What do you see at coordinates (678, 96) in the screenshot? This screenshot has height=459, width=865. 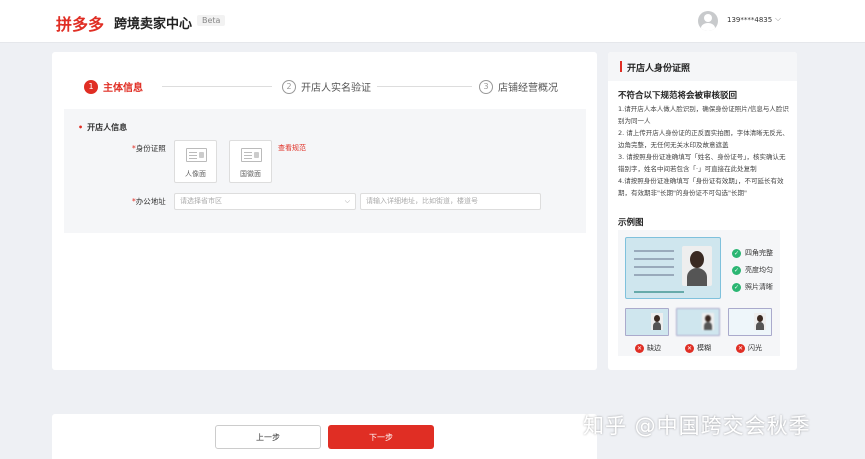 I see `warning-title: 不符合以下规范将会被审核驳回` at bounding box center [678, 96].